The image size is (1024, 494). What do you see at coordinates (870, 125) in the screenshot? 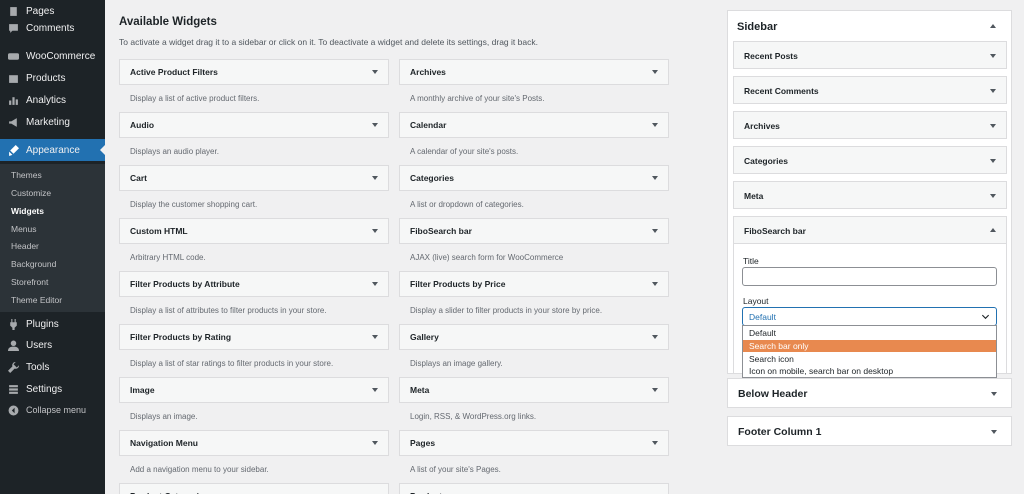
I see `sidebar-widget-archives: Archives` at bounding box center [870, 125].